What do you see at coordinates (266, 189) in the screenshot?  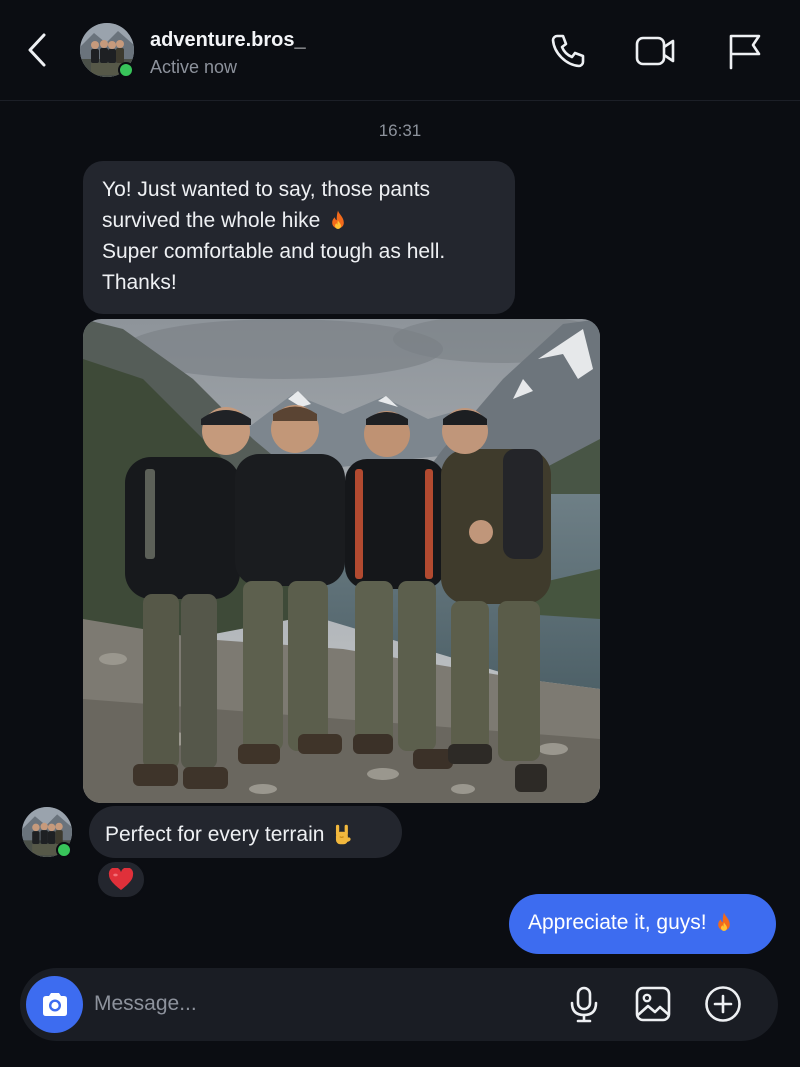 I see `message-line: Yo! Just wanted to say, those pants` at bounding box center [266, 189].